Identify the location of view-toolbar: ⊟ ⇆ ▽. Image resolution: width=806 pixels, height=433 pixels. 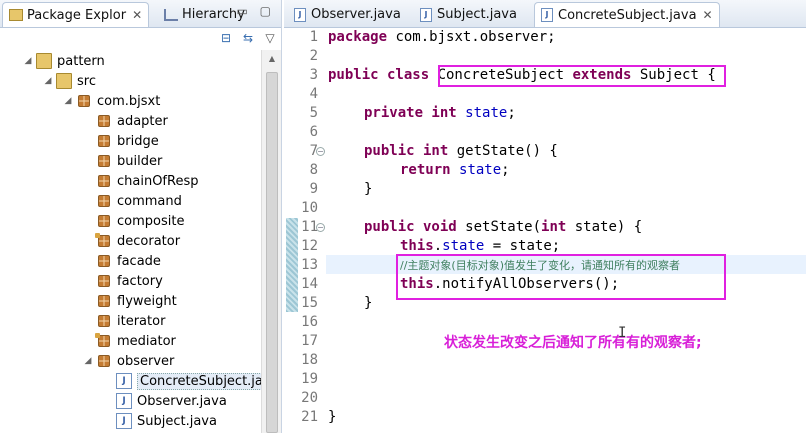
(140, 39).